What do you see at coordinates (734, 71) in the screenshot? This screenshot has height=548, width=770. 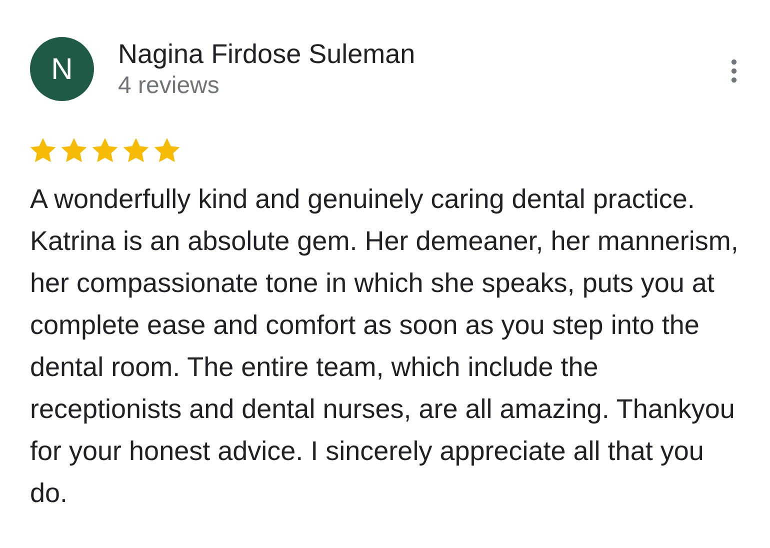 I see `more-options-icon` at bounding box center [734, 71].